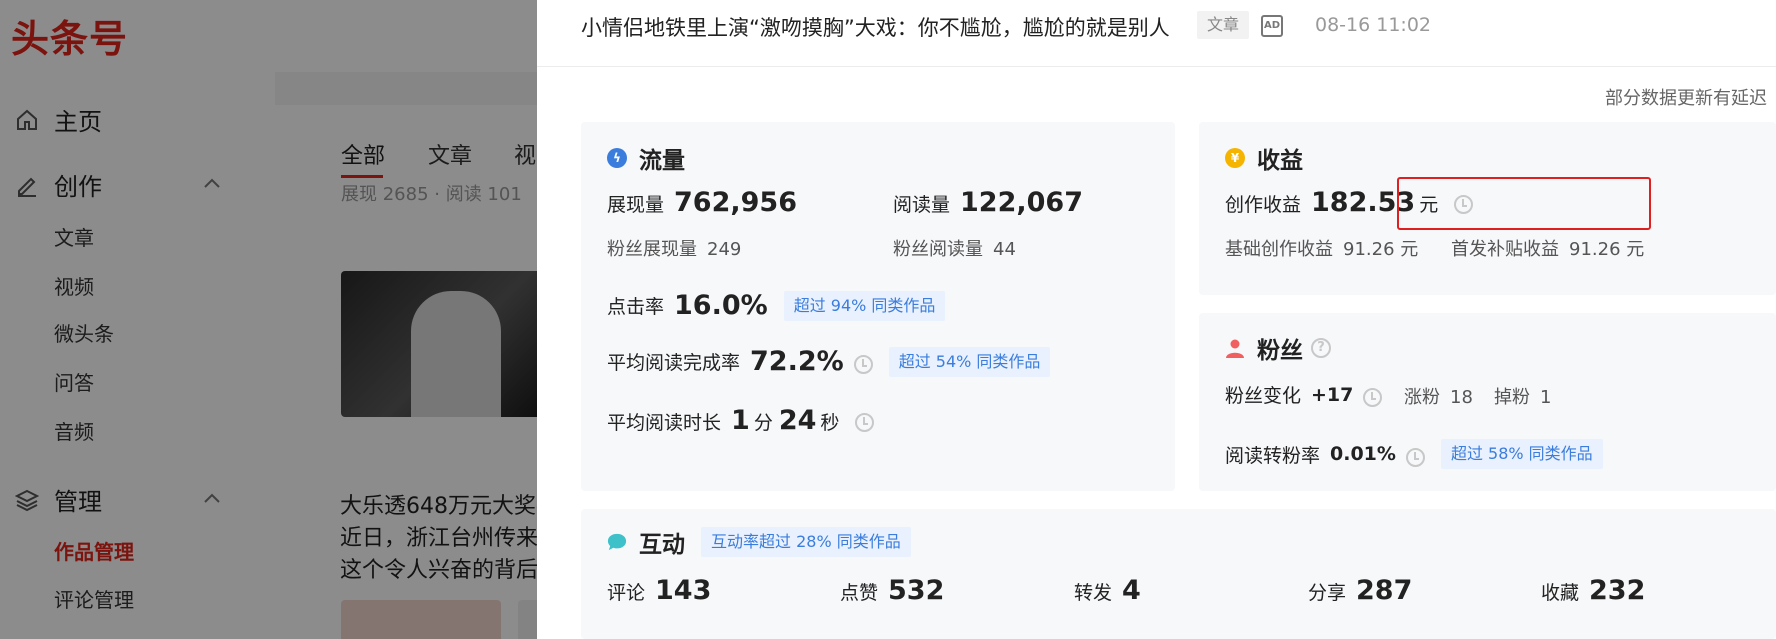 The height and width of the screenshot is (639, 1776). I want to click on fan-gain-label: 涨粉, so click(1422, 397).